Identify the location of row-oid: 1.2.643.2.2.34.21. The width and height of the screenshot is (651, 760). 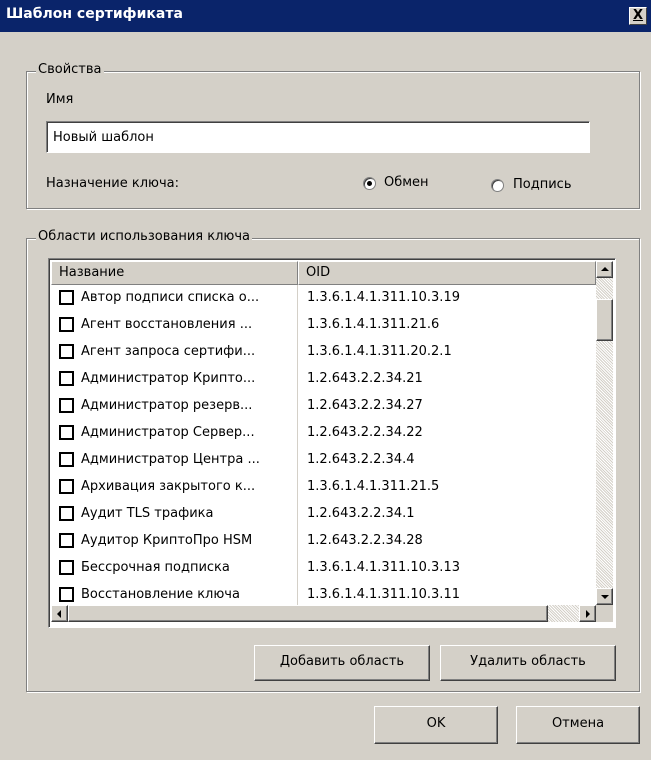
(365, 378).